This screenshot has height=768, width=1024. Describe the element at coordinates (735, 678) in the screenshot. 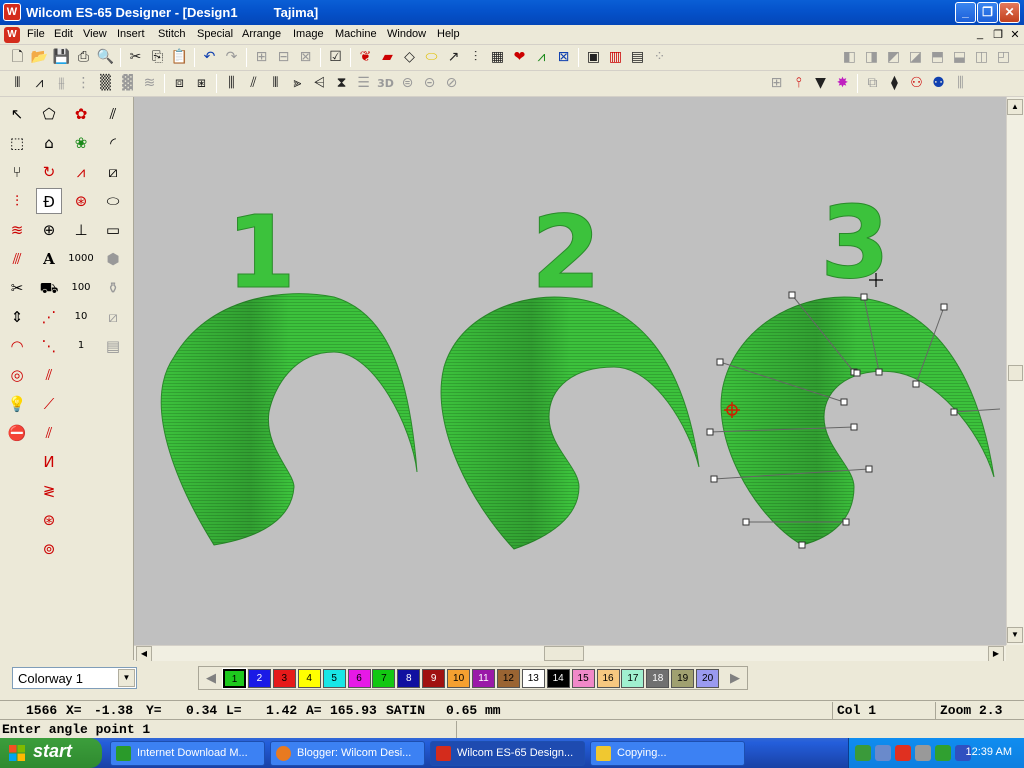

I see `palette-right-arrow-icon: ▶` at that location.